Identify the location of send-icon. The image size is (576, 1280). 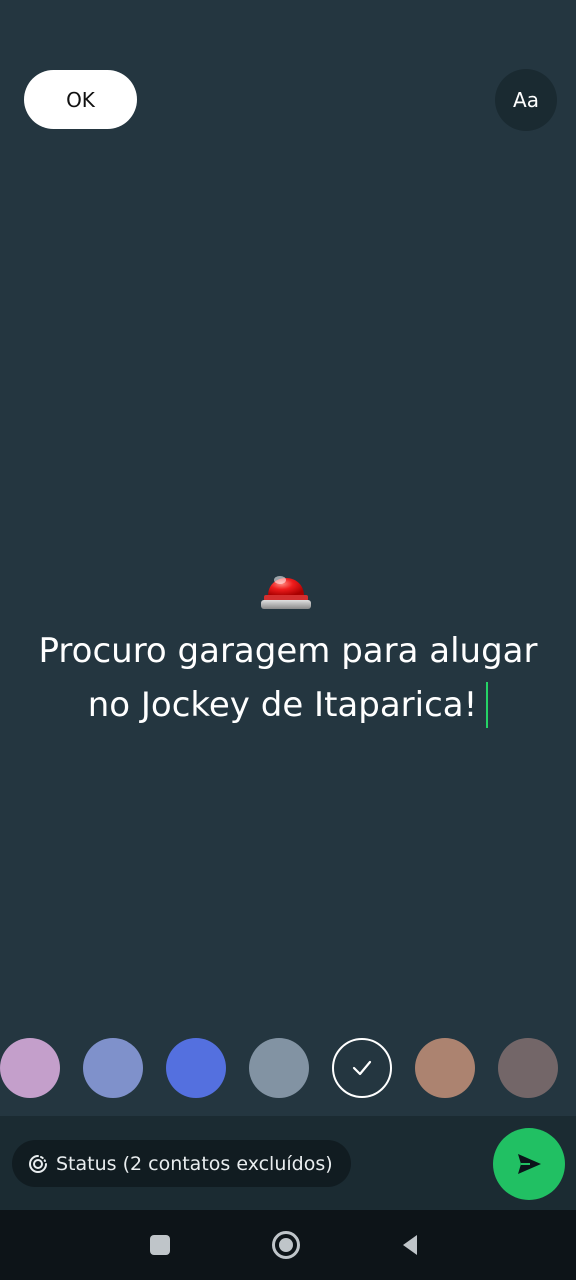
(529, 1164).